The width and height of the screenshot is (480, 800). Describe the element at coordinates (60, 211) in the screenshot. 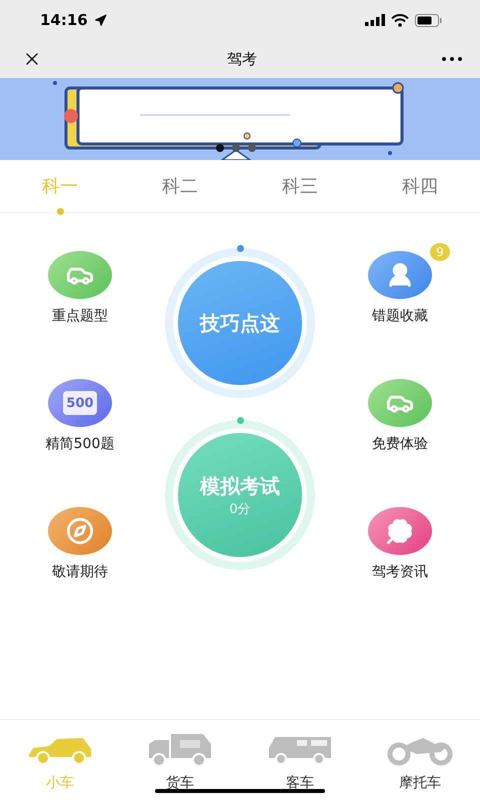

I see `tab-indicator` at that location.